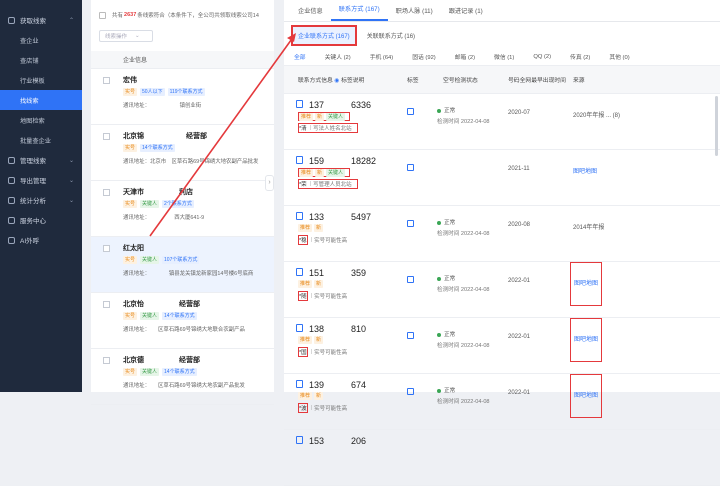 The width and height of the screenshot is (720, 486). I want to click on phone-number: 151 359, so click(351, 272).